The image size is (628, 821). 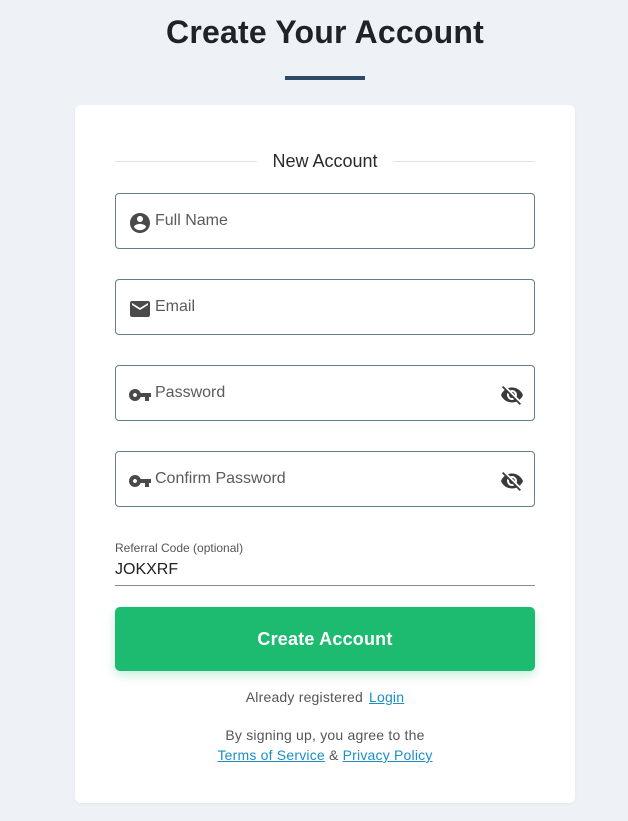 I want to click on confirm-password-input, so click(x=320, y=479).